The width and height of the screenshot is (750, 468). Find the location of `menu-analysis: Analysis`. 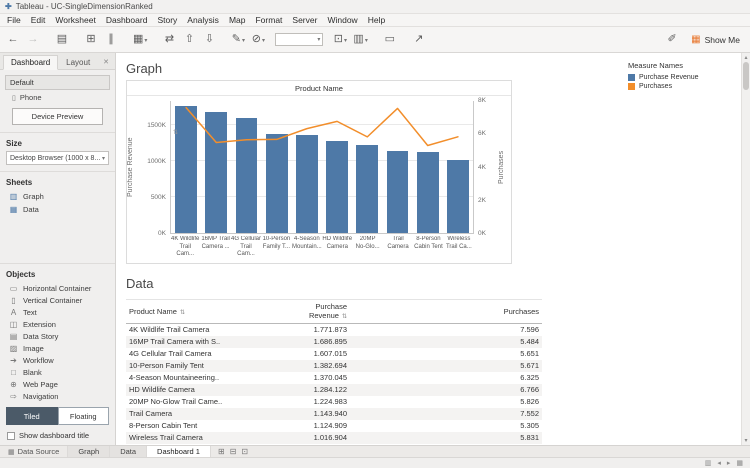

menu-analysis: Analysis is located at coordinates (203, 20).